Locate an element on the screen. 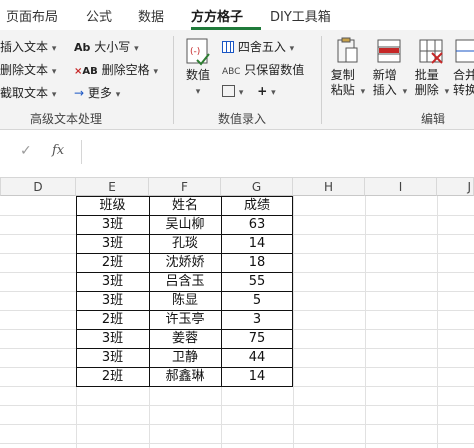 The image size is (474, 448). group-label-text: 高级文本处理 is located at coordinates (66, 119).